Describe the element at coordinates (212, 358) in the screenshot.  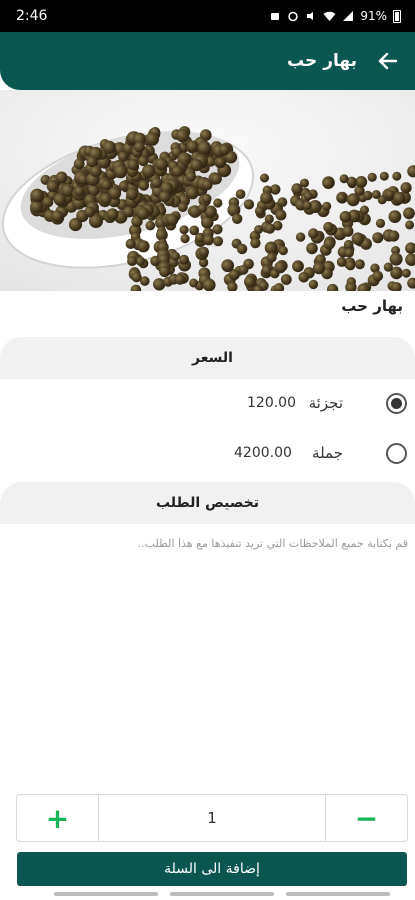
I see `price-section-title: السعر` at that location.